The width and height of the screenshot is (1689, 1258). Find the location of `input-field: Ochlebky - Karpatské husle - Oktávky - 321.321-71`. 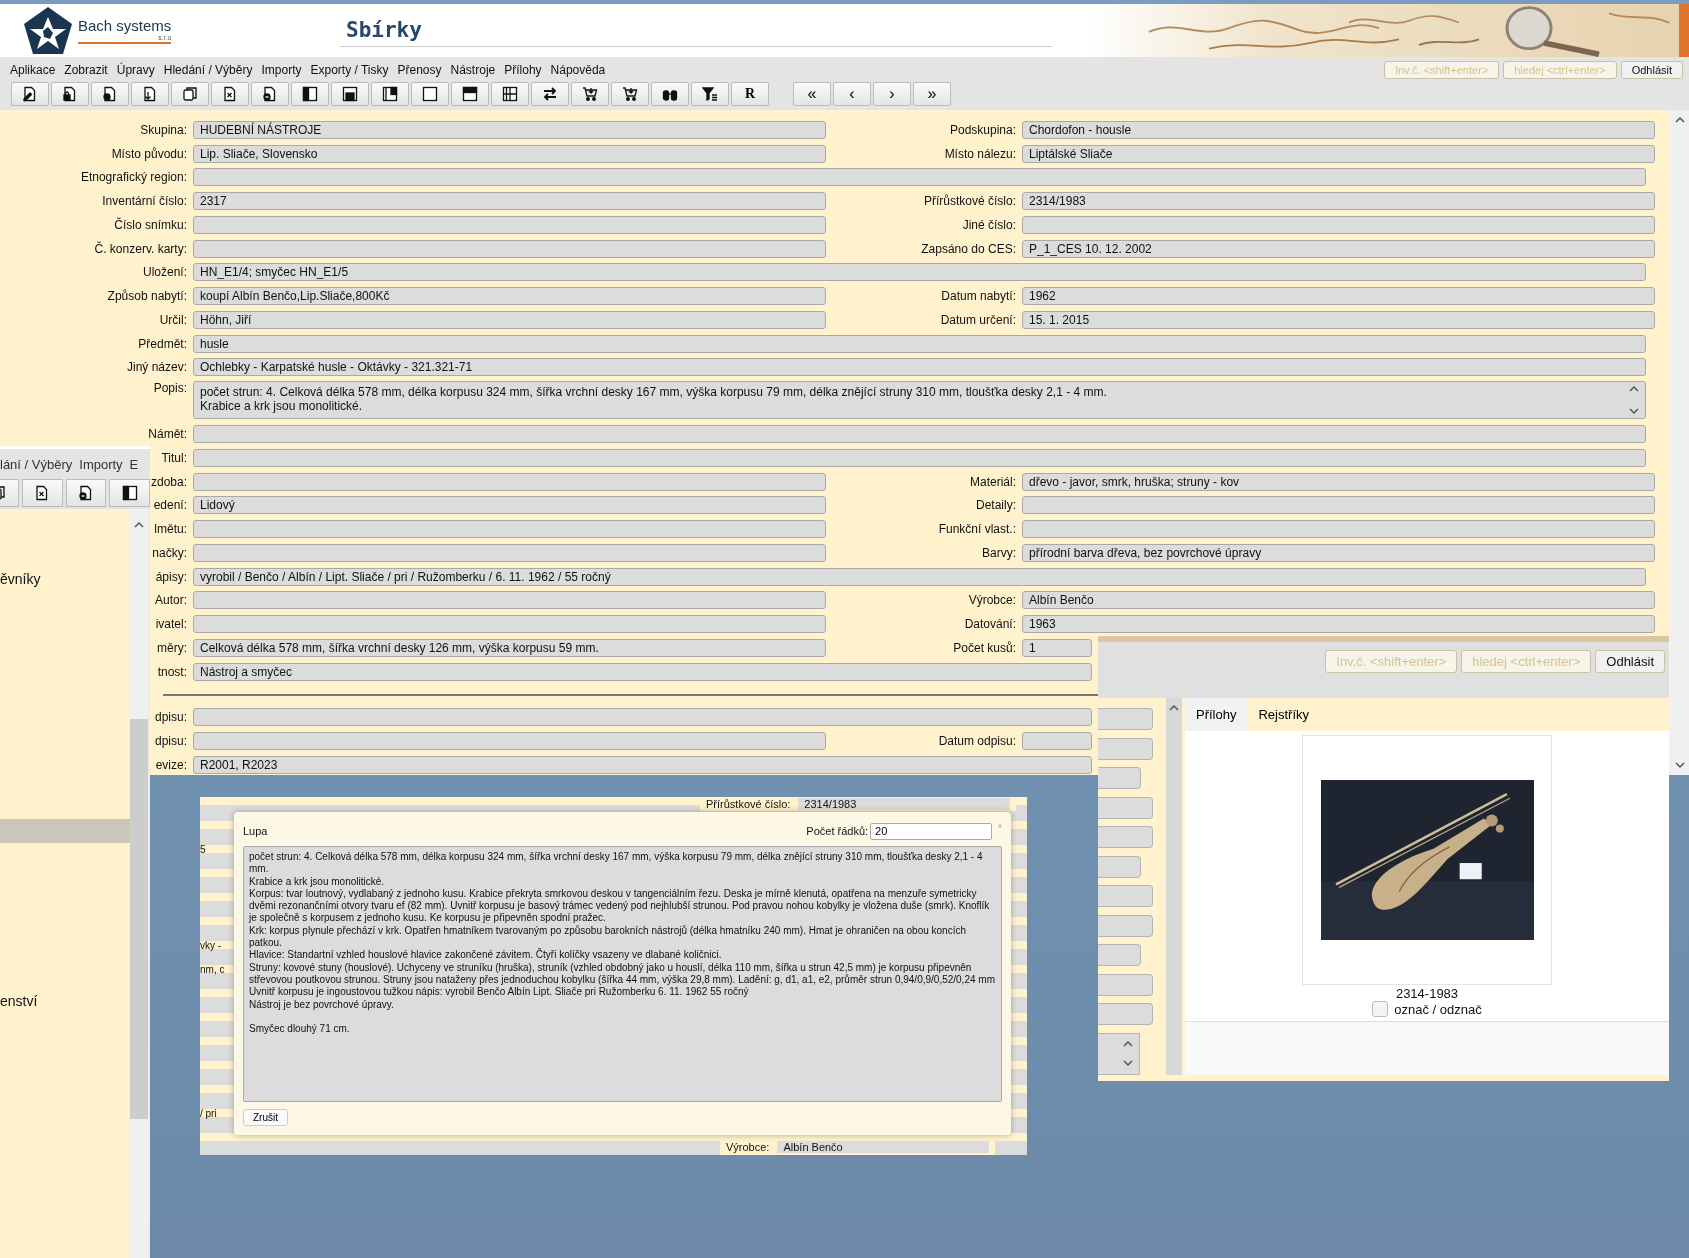

input-field: Ochlebky - Karpatské husle - Oktávky - 321.321-71 is located at coordinates (919, 367).